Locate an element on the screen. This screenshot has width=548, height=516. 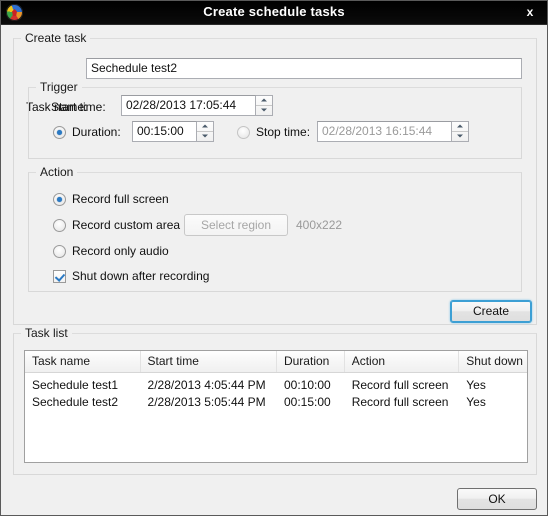
cell-start-time: 2/28/2013 5:05:44 PM is located at coordinates (206, 402).